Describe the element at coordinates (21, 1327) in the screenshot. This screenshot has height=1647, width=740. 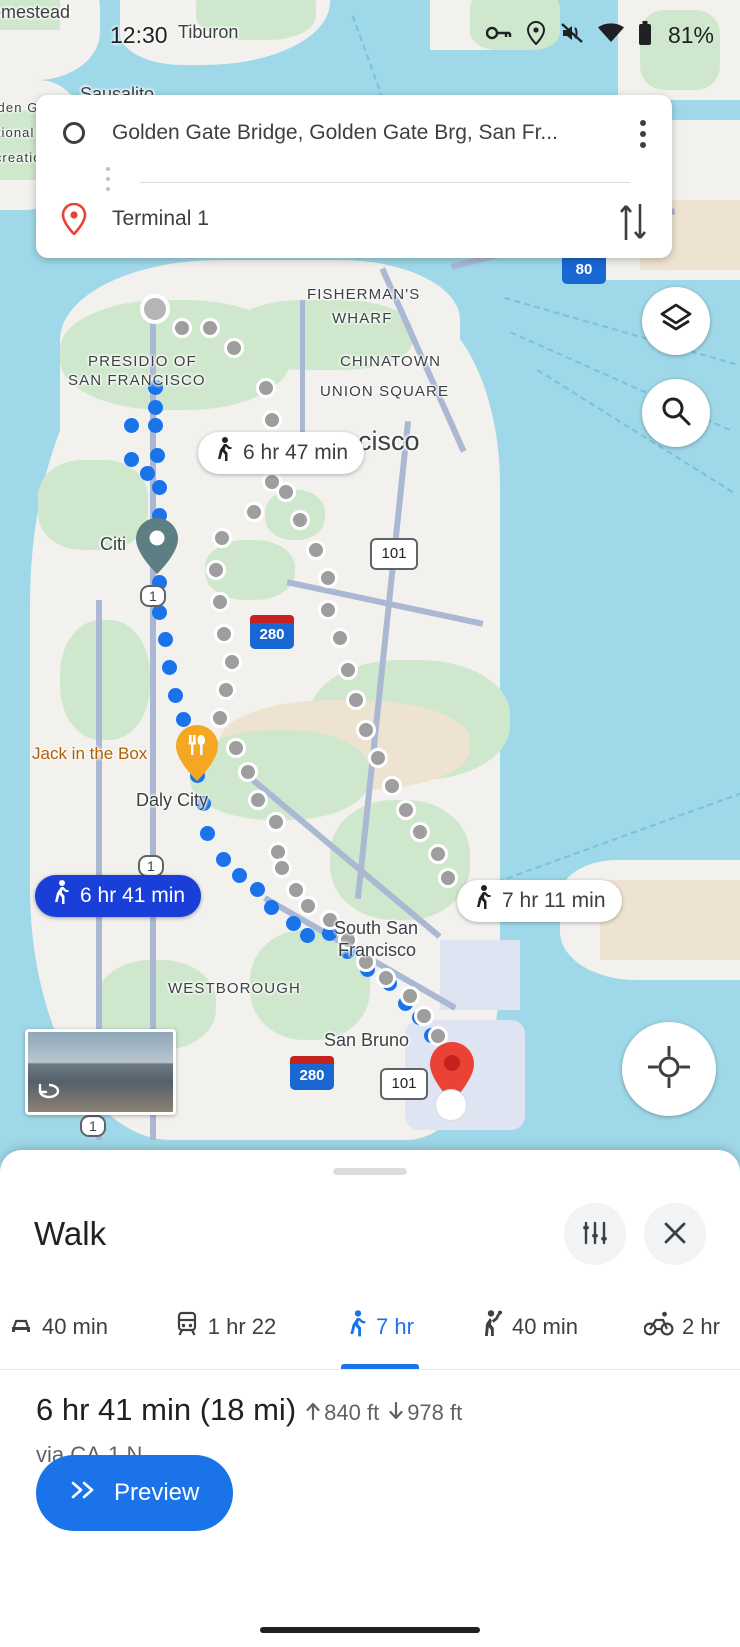
I see `car-icon` at that location.